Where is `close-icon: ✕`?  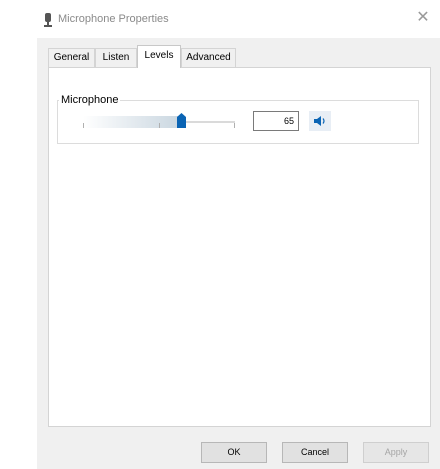
close-icon: ✕ is located at coordinates (423, 17).